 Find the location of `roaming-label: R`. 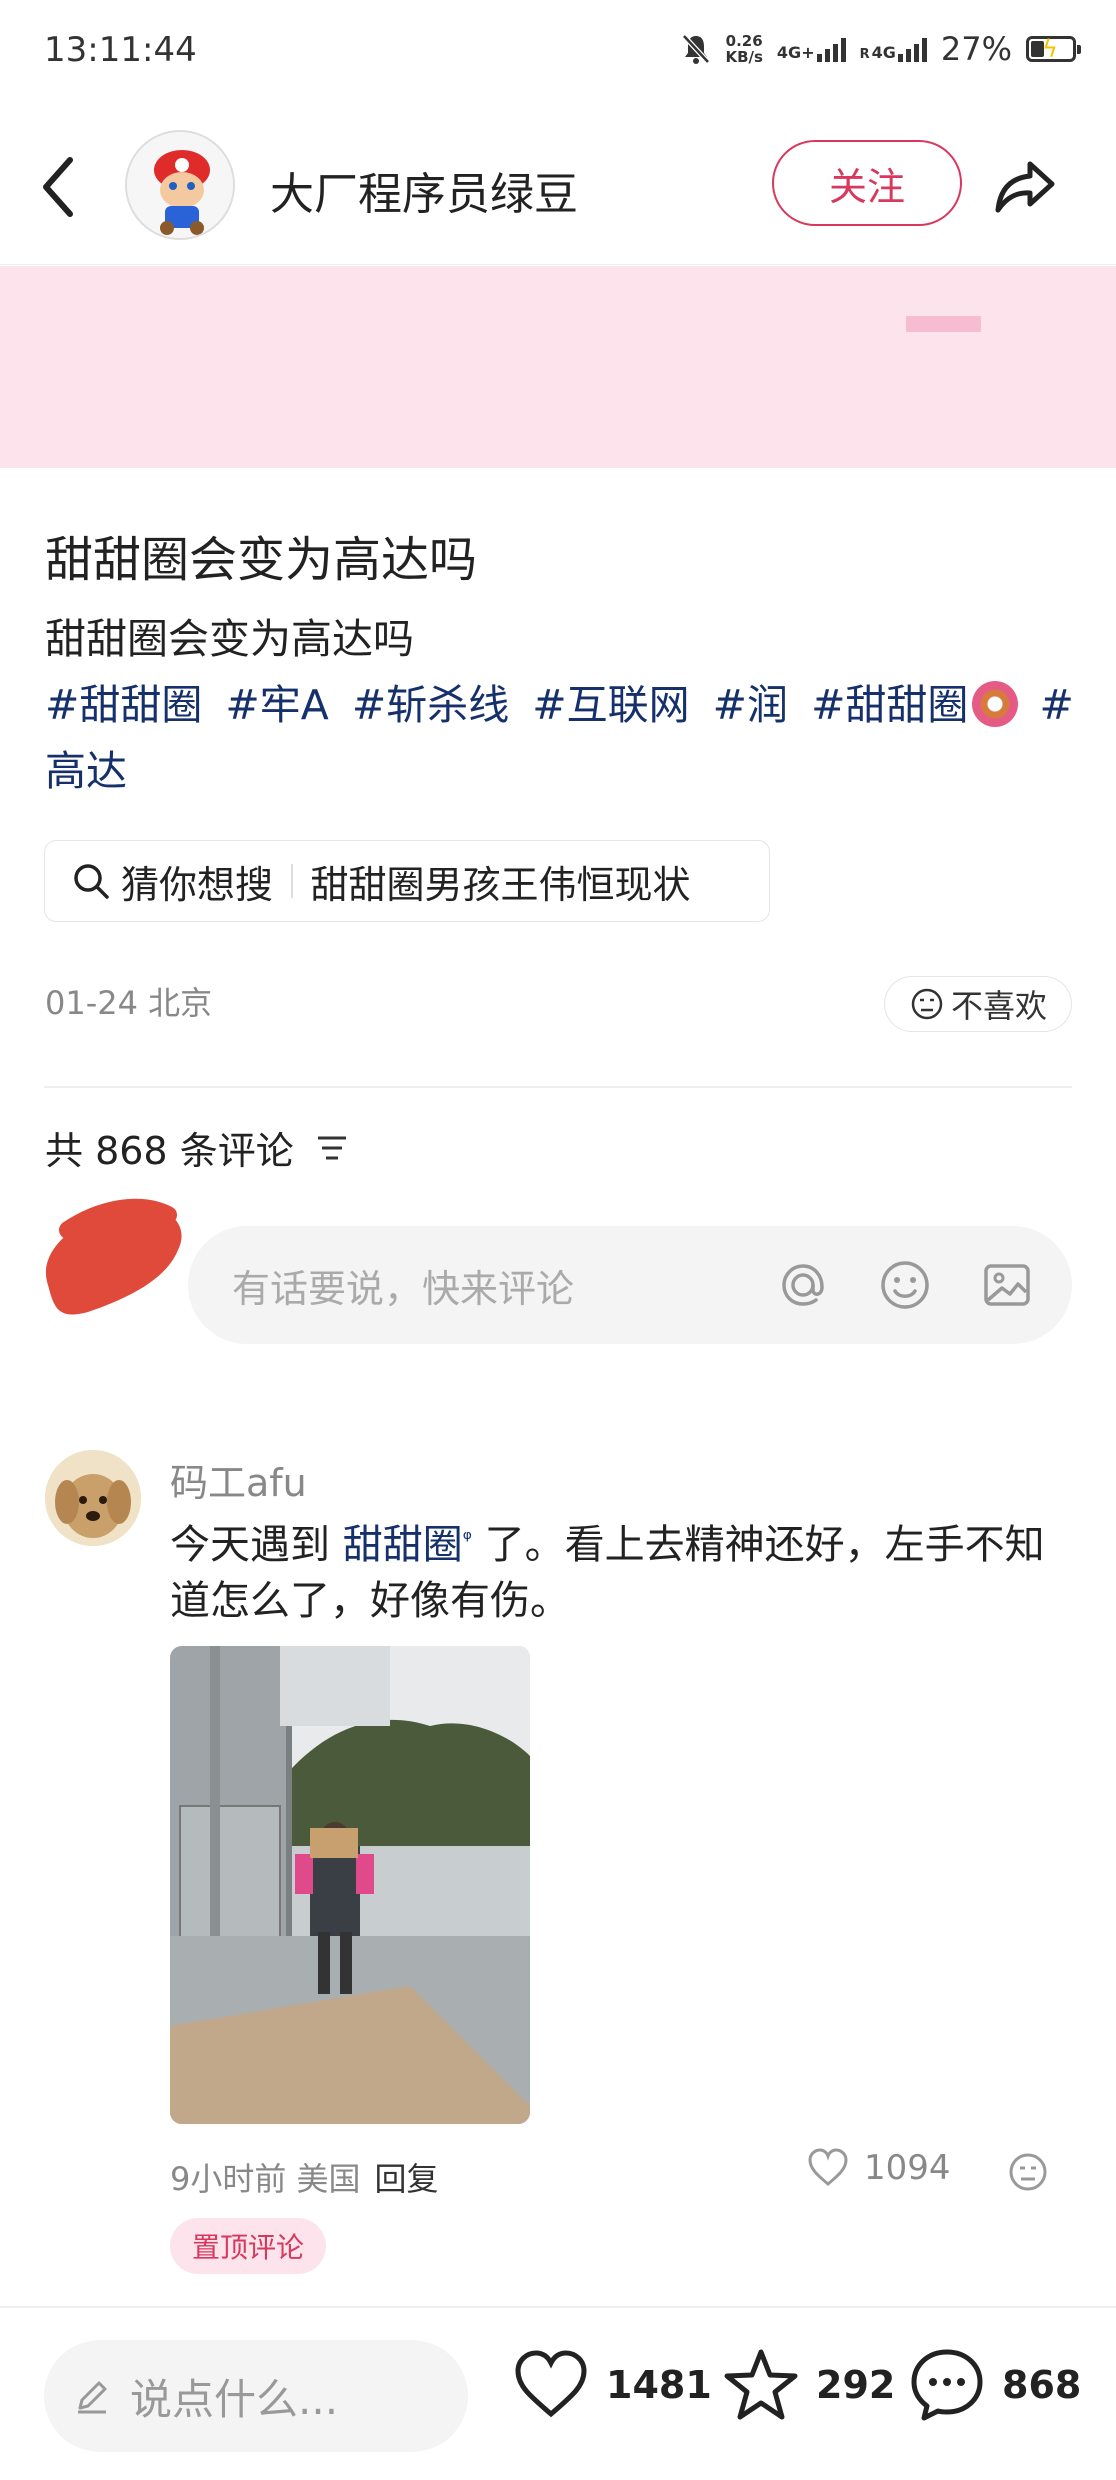

roaming-label: R is located at coordinates (864, 54).